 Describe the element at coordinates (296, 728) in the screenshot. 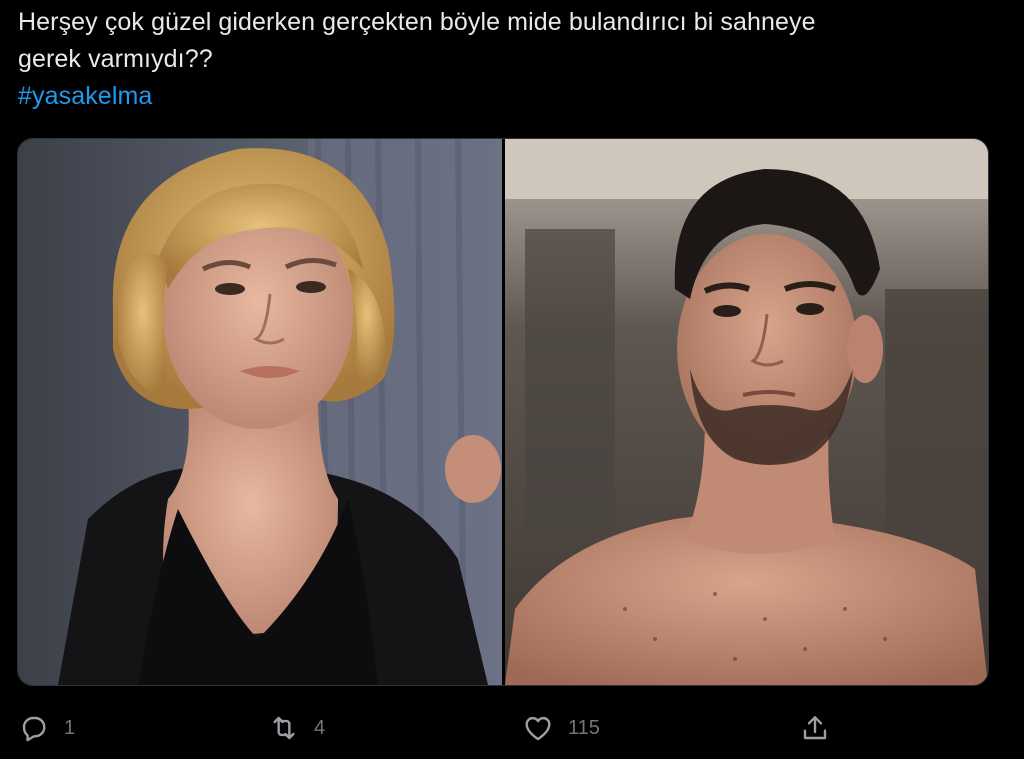

I see `retweet-button: 4` at that location.